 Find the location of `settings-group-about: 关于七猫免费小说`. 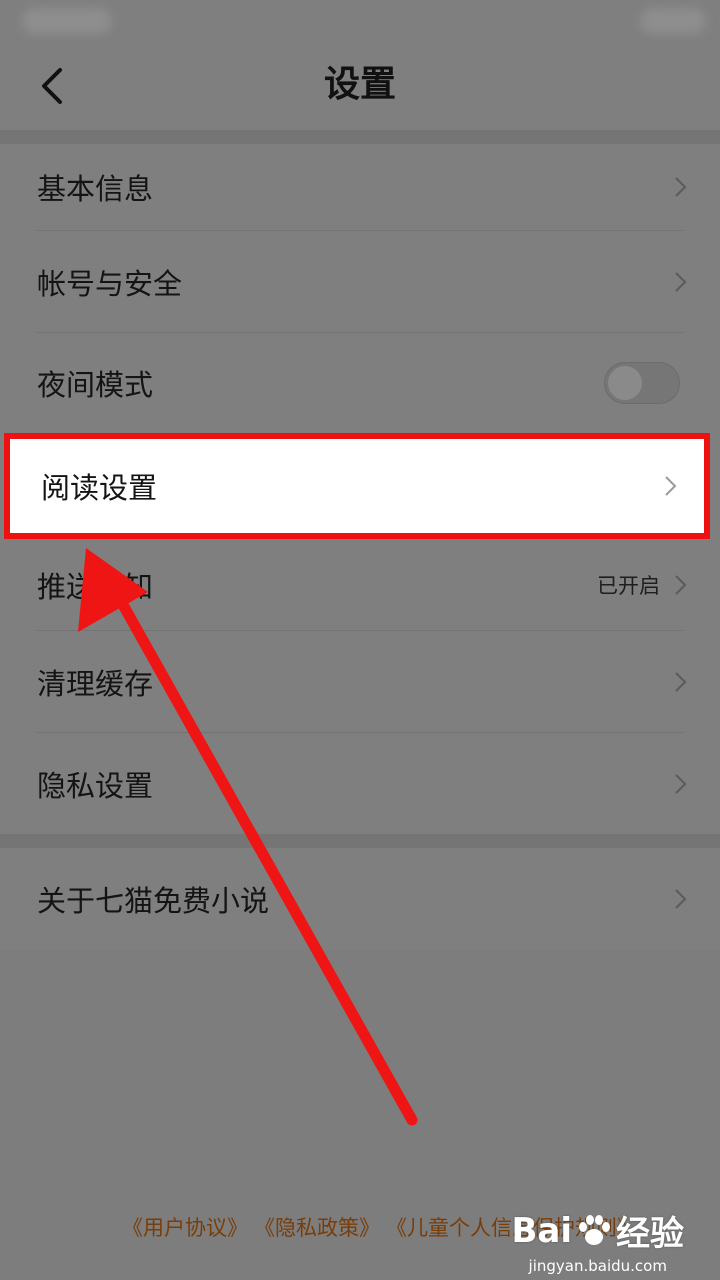

settings-group-about: 关于七猫免费小说 is located at coordinates (360, 899).